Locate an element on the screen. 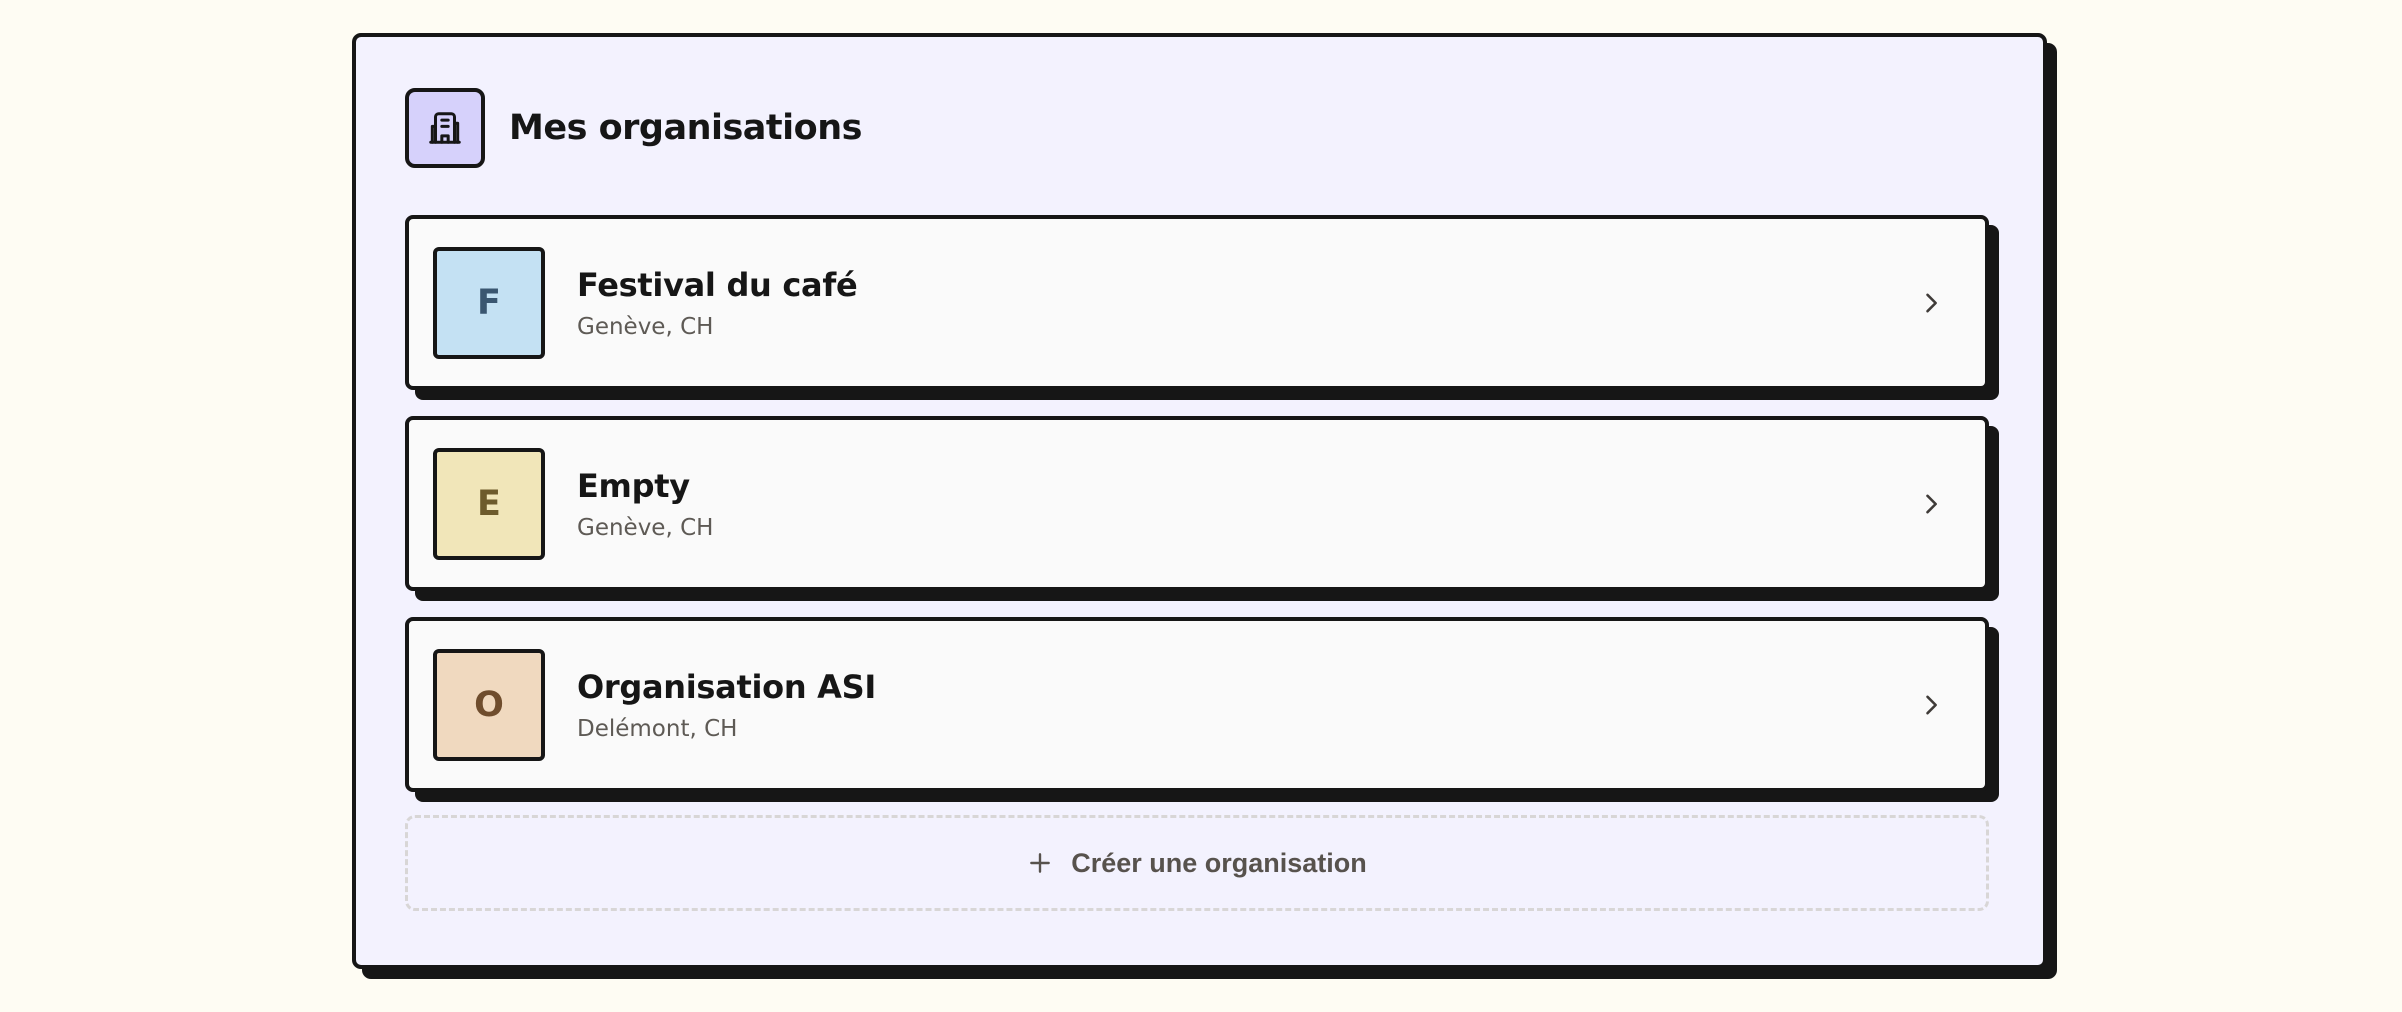  organization-avatar: O is located at coordinates (489, 704).